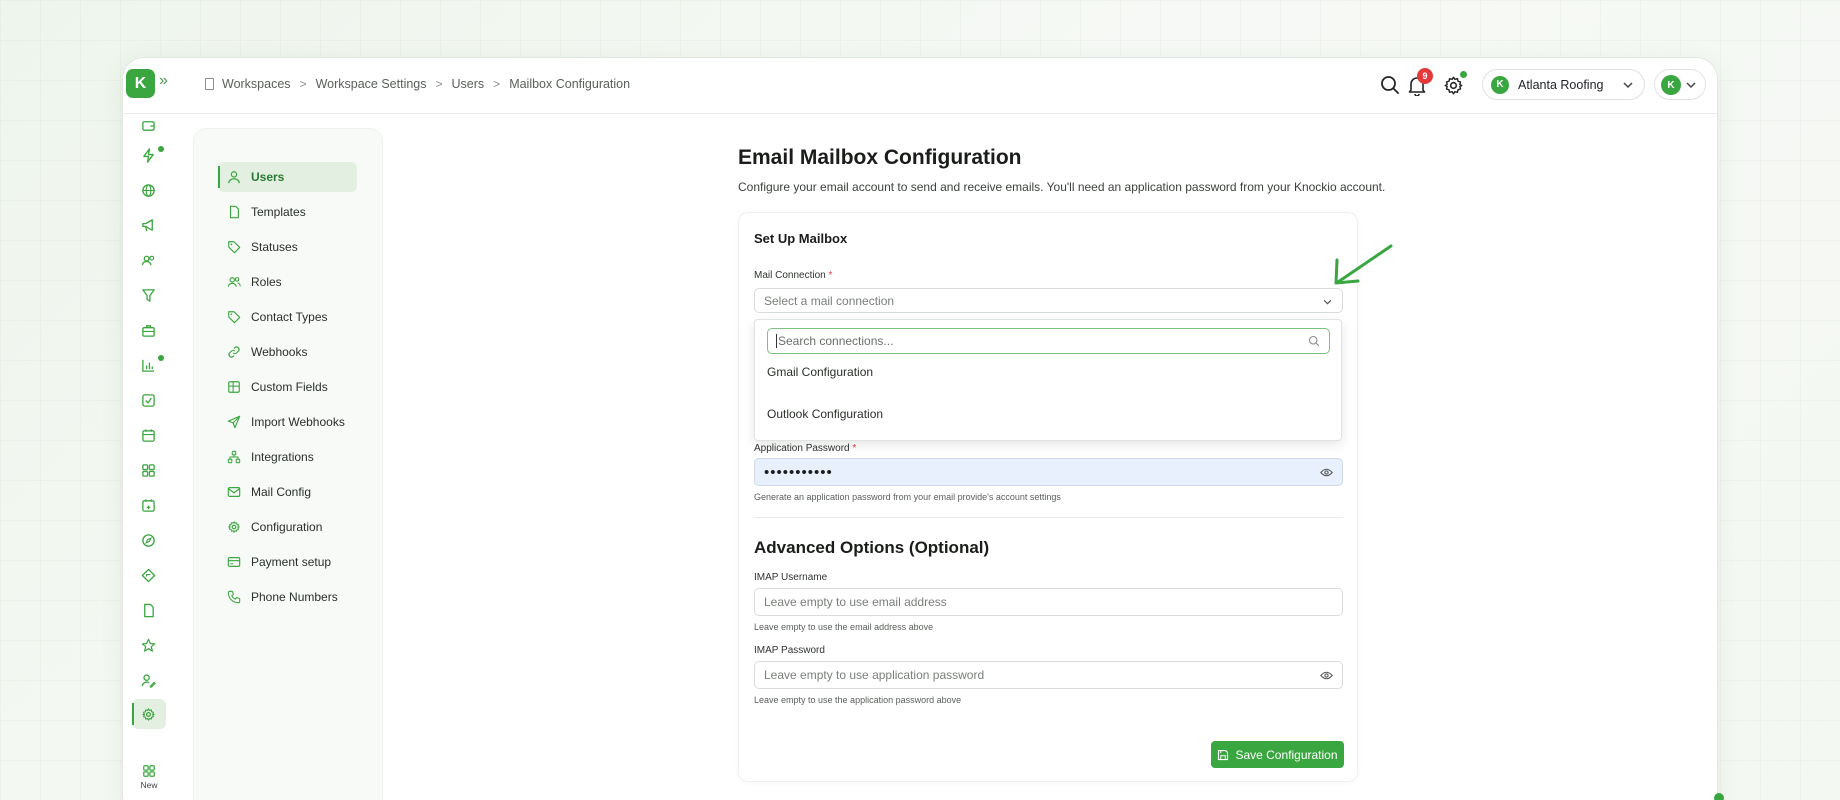  What do you see at coordinates (148, 680) in the screenshot?
I see `user-edit-icon` at bounding box center [148, 680].